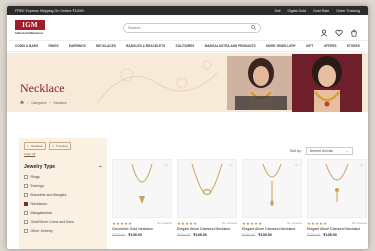 Image resolution: width=375 pixels, height=251 pixels. What do you see at coordinates (22, 102) in the screenshot?
I see `home-icon` at bounding box center [22, 102].